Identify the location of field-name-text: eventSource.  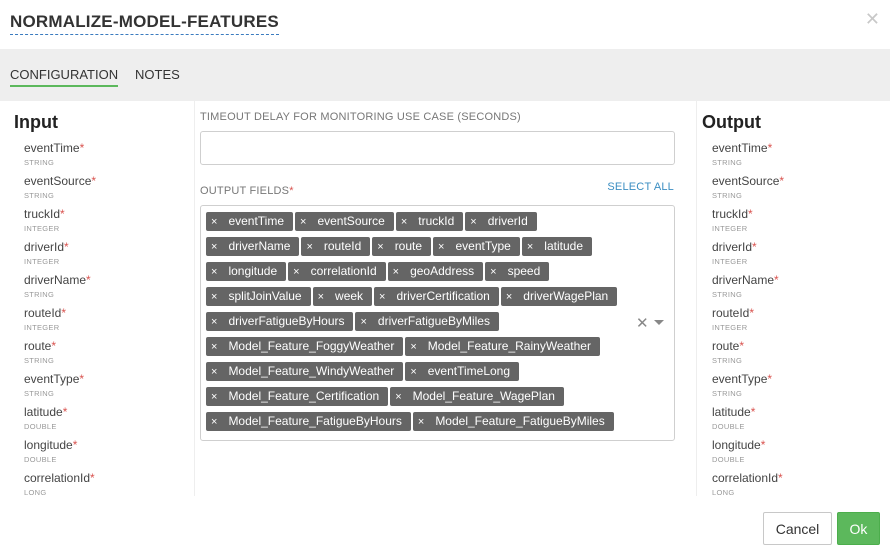
(746, 181).